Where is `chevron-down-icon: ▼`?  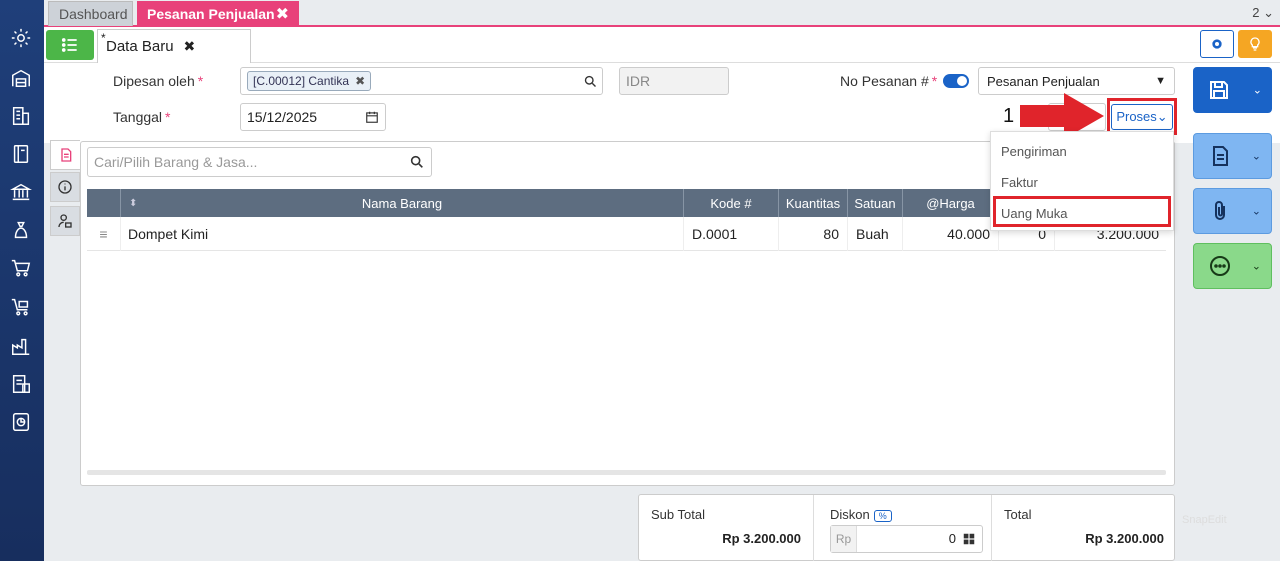 chevron-down-icon: ▼ is located at coordinates (1160, 81).